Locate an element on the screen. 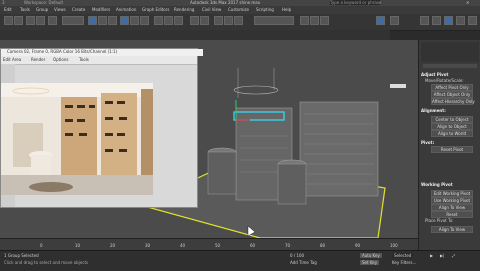 This screenshot has width=480, height=271. link-icon is located at coordinates (30, 20).